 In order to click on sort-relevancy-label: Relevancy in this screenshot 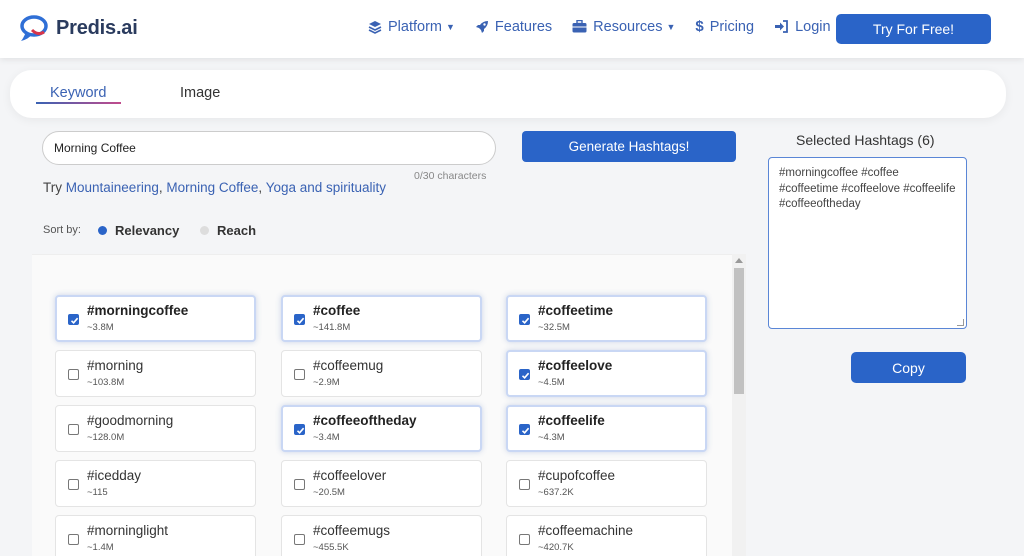, I will do `click(147, 230)`.